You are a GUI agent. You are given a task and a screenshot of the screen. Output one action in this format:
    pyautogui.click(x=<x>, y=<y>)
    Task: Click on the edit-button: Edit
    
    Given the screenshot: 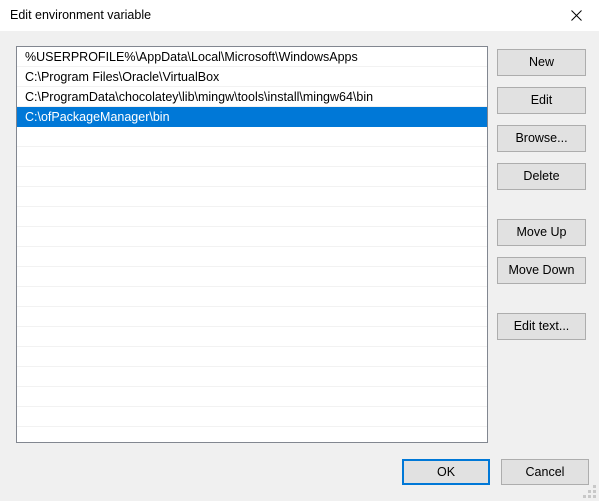 What is the action you would take?
    pyautogui.click(x=541, y=100)
    